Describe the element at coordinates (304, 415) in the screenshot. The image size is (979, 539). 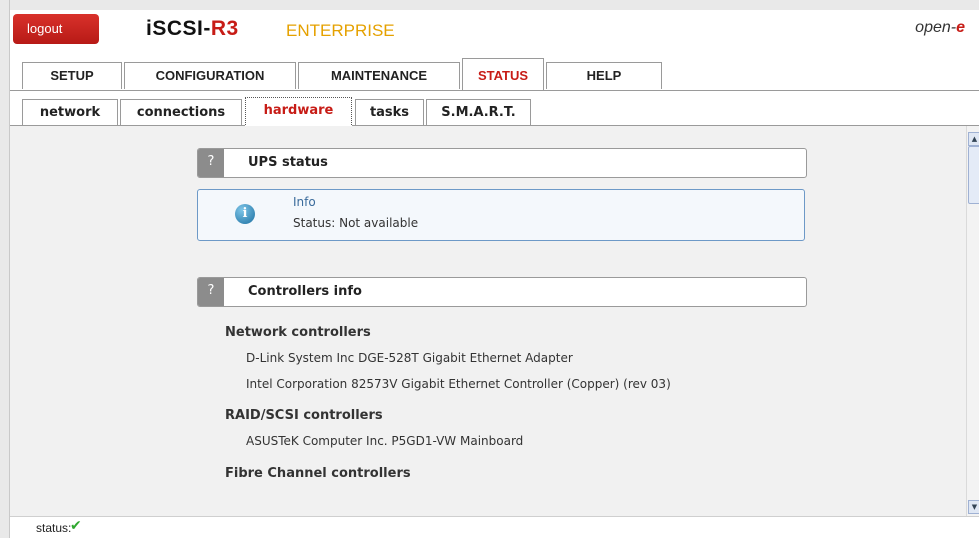
I see `raid-scsi-controllers-title: RAID/SCSI controllers` at that location.